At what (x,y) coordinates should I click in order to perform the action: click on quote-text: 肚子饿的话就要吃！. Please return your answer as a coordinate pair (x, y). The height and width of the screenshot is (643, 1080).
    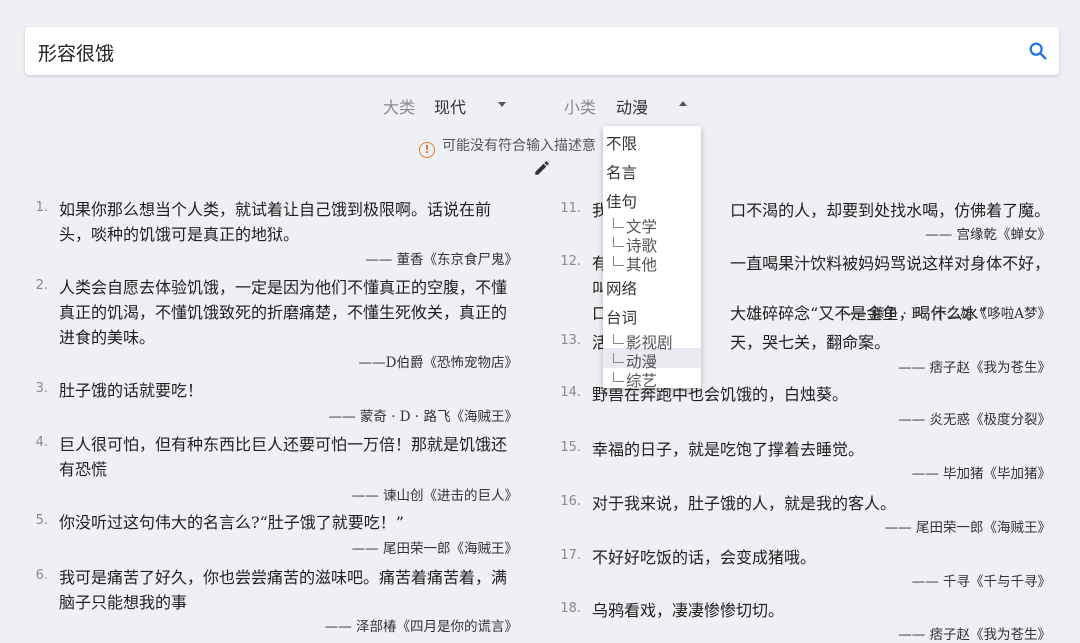
    Looking at the image, I should click on (131, 390).